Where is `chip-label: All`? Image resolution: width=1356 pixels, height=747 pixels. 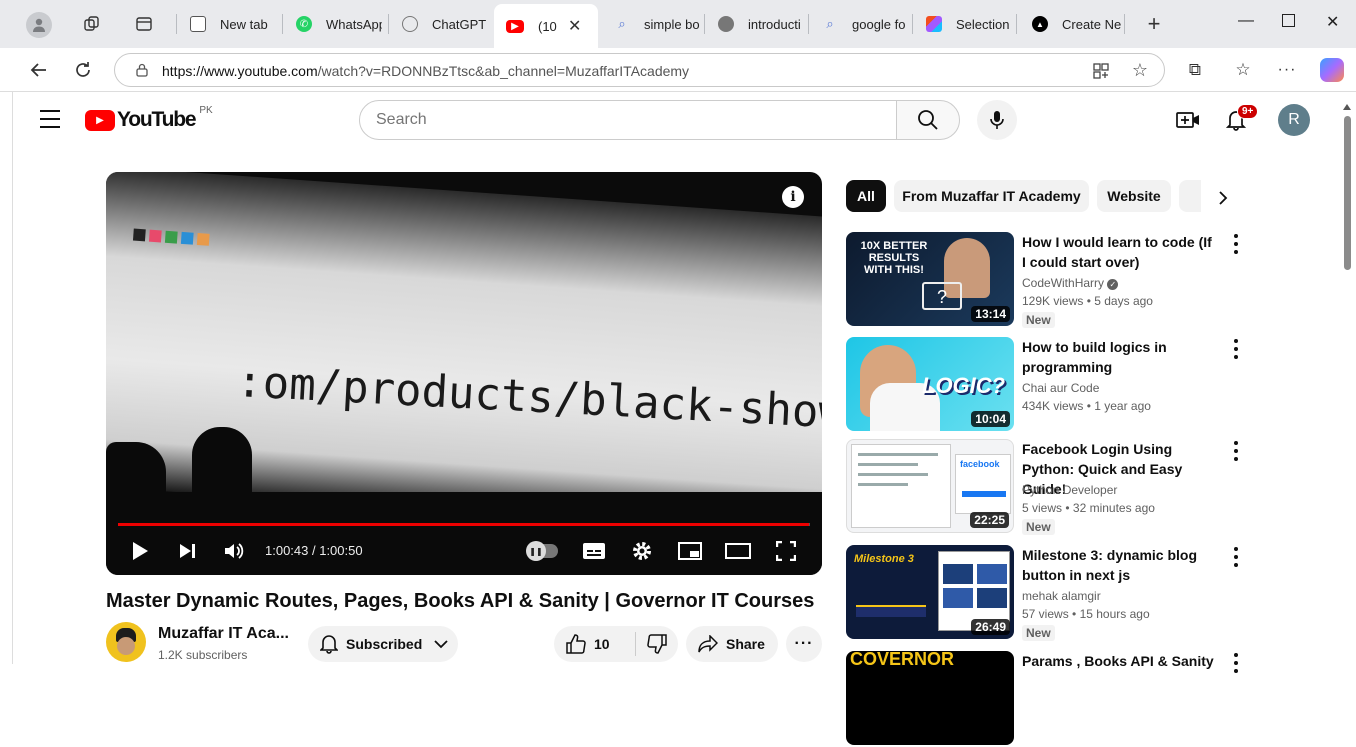
chip-label: All is located at coordinates (866, 196).